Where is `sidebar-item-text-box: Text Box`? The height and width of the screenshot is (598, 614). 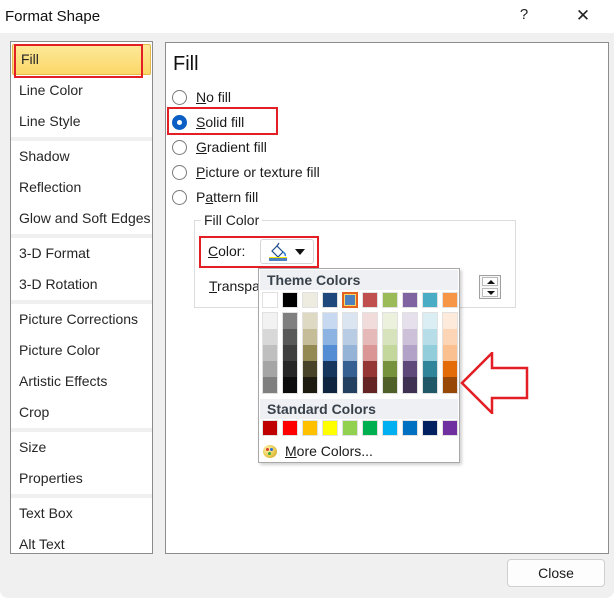 sidebar-item-text-box: Text Box is located at coordinates (81, 513).